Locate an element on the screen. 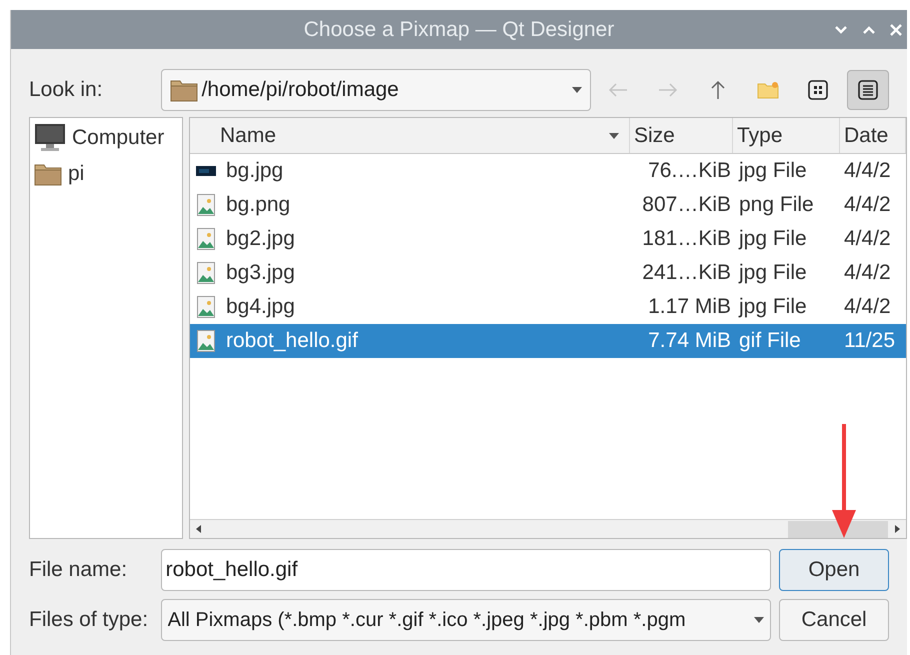 This screenshot has height=655, width=910. file-type-dropdown: All Pixmaps (*.bmp *.cur *.gif *.ico *.jpeg *.jpg *.pbm *.pgm is located at coordinates (466, 620).